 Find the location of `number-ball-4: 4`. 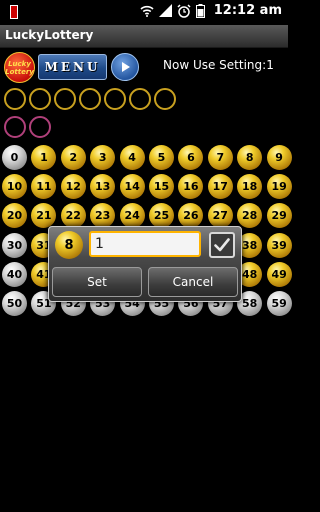

number-ball-4: 4 is located at coordinates (132, 157).